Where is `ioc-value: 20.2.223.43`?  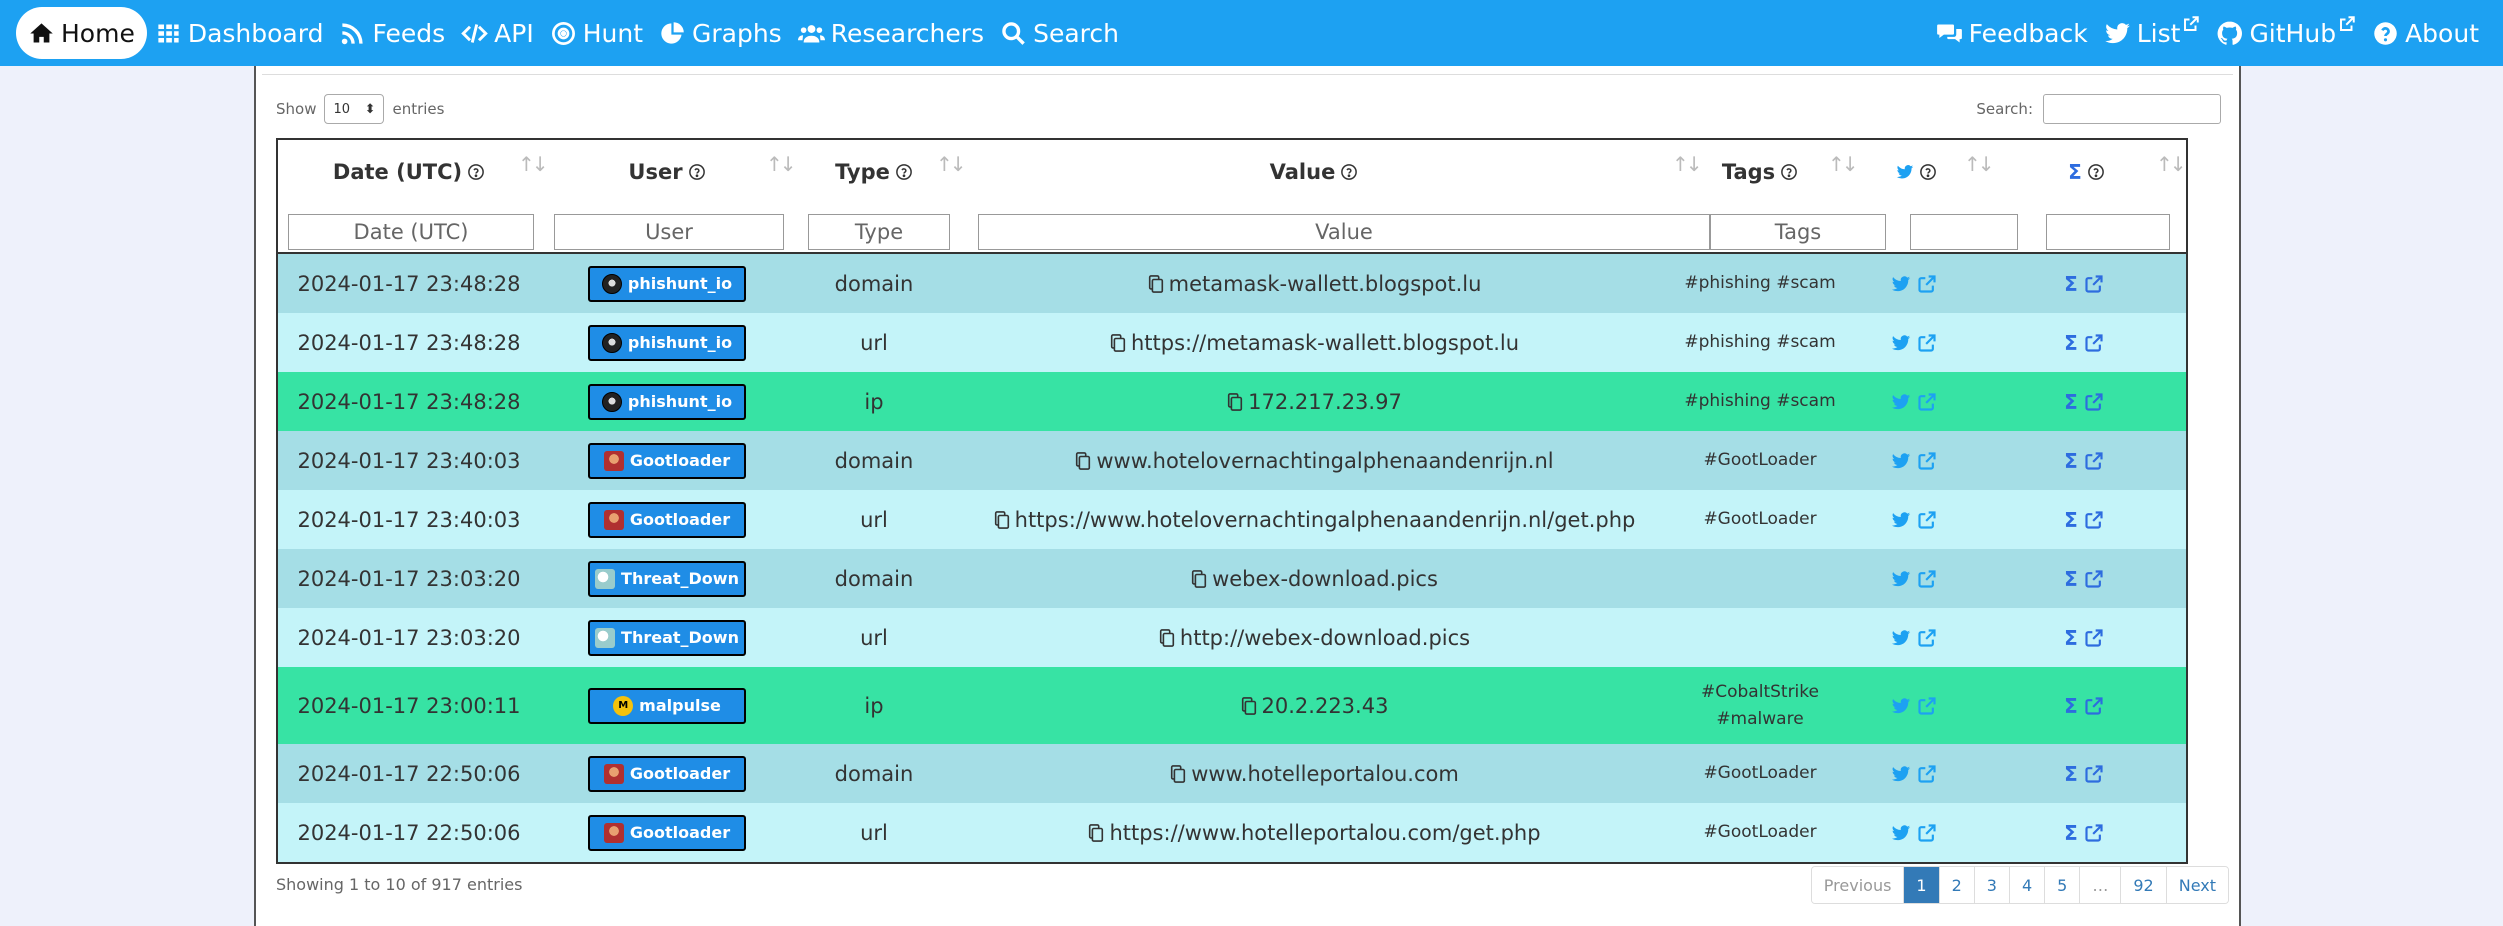
ioc-value: 20.2.223.43 is located at coordinates (1325, 706).